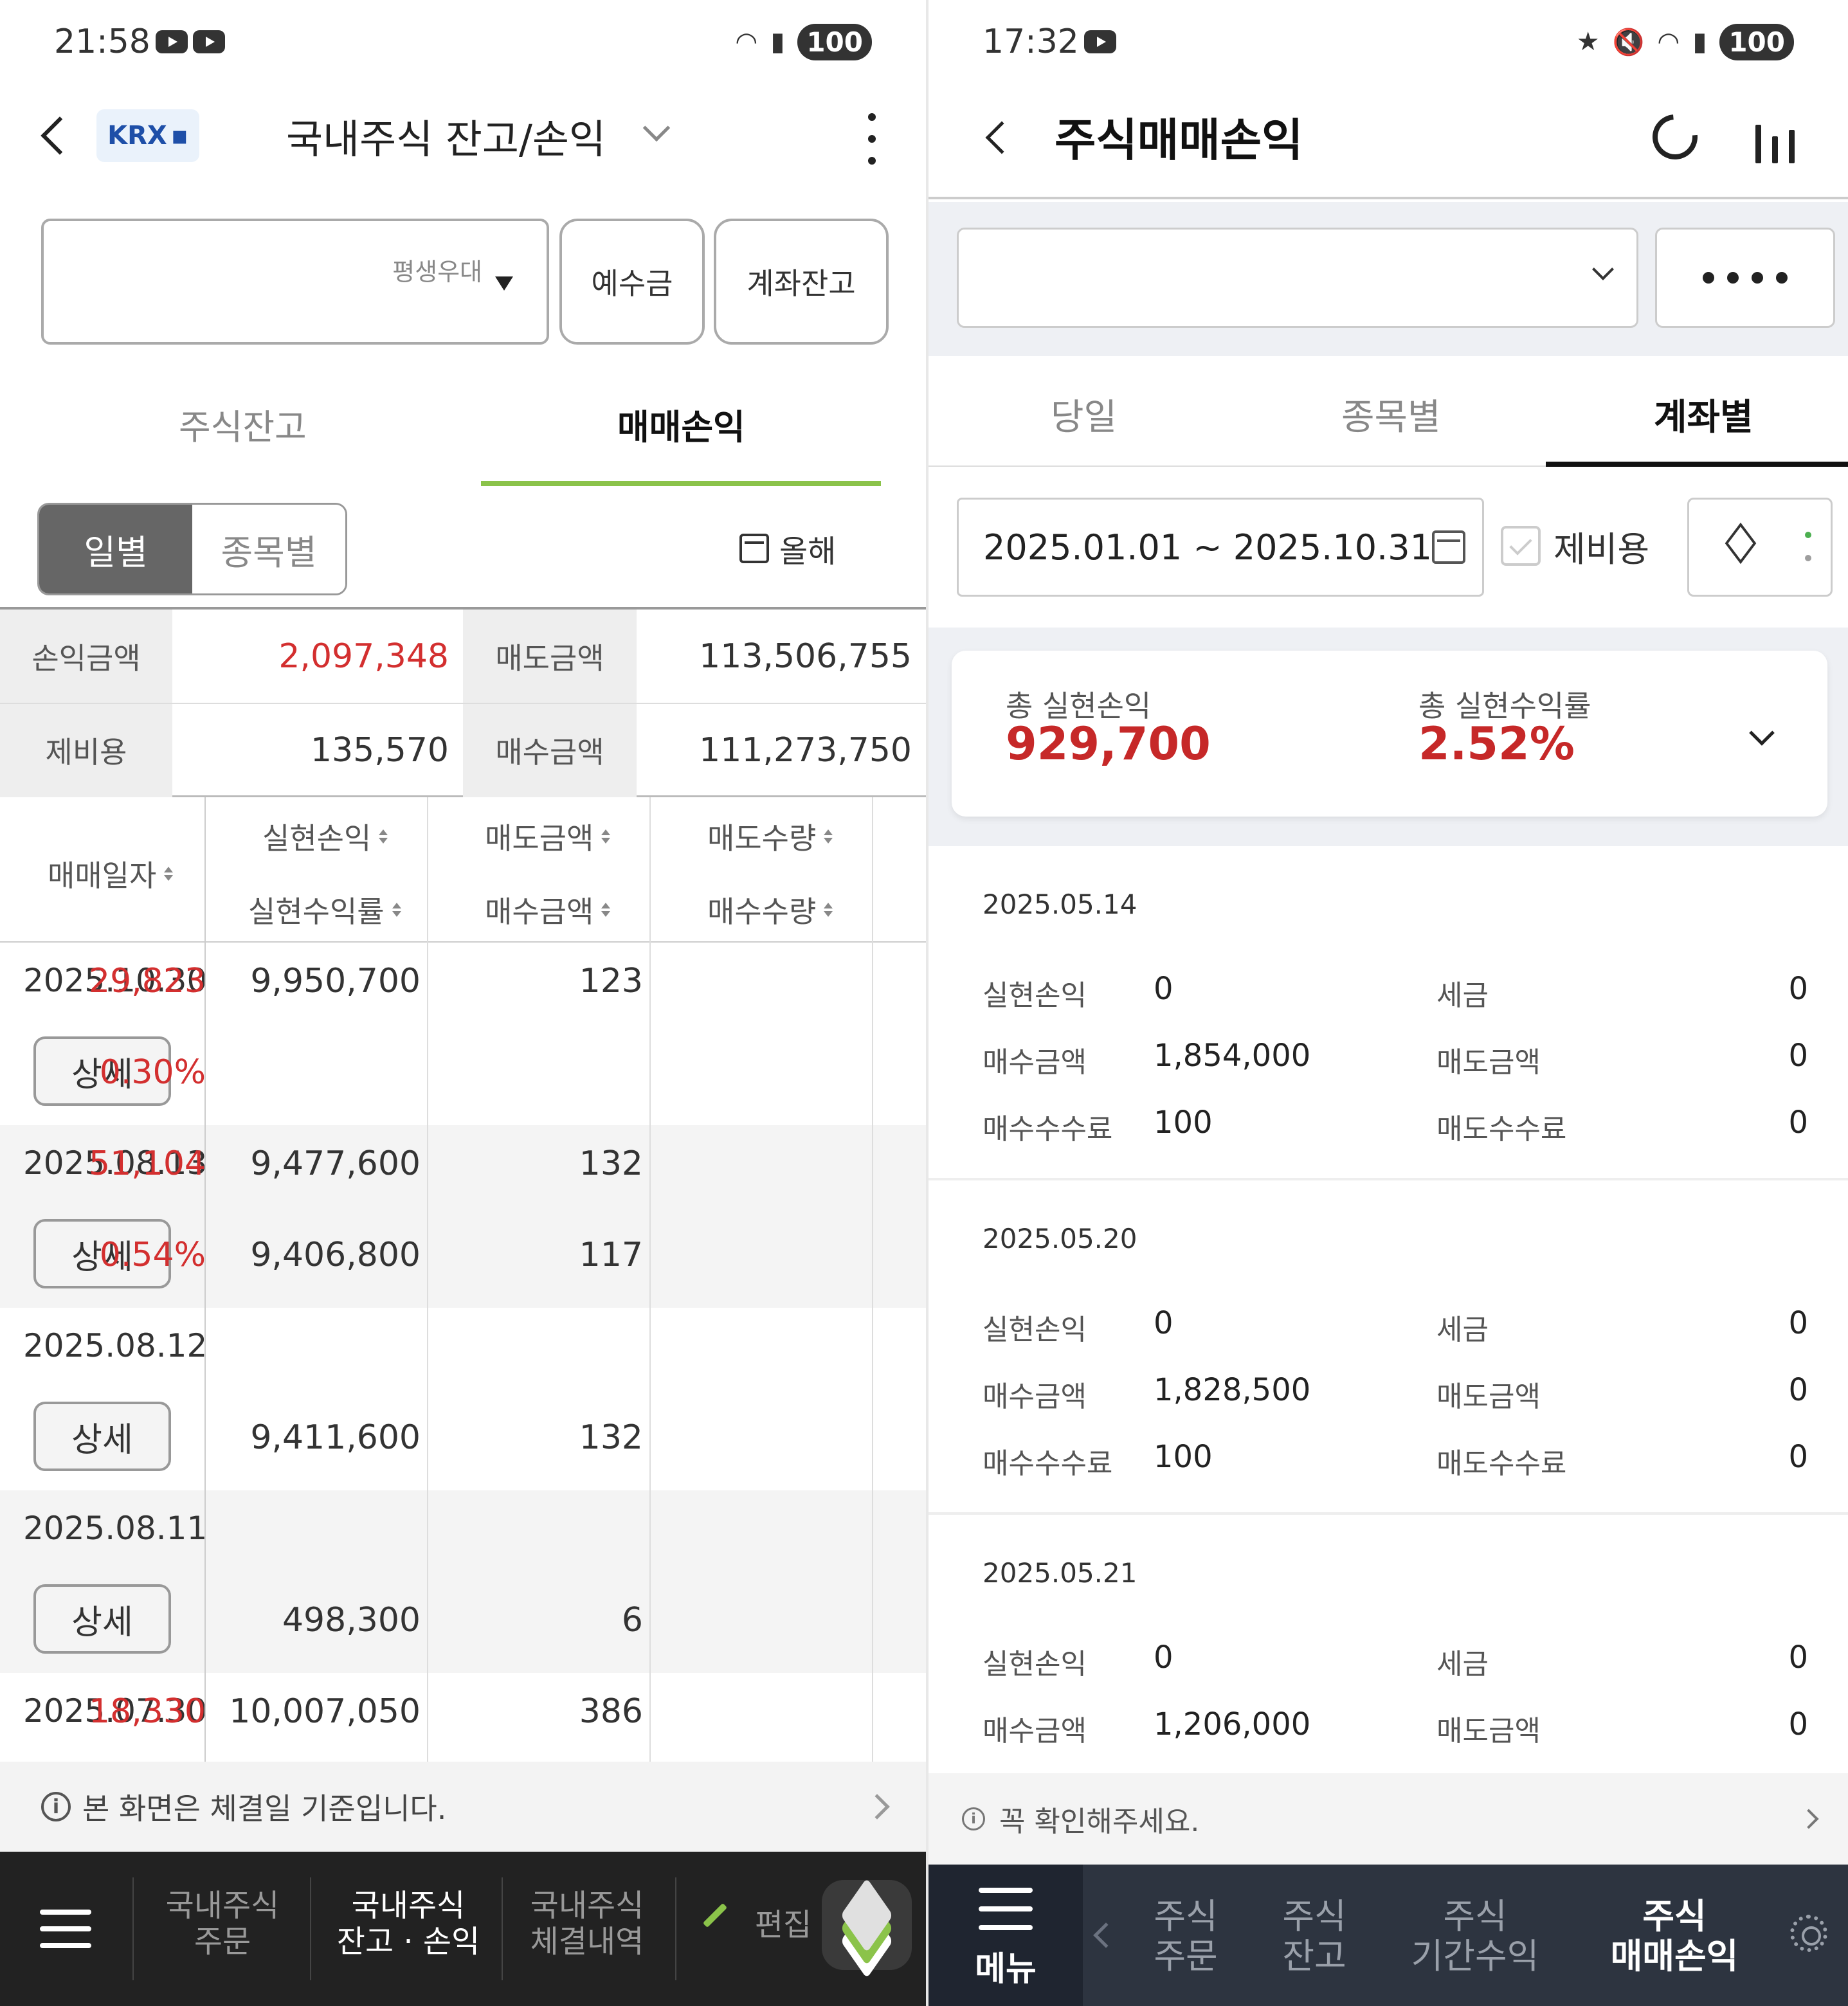 Image resolution: width=1848 pixels, height=2006 pixels. What do you see at coordinates (1035, 1330) in the screenshot?
I see `label-realized-pl: 실현손익` at bounding box center [1035, 1330].